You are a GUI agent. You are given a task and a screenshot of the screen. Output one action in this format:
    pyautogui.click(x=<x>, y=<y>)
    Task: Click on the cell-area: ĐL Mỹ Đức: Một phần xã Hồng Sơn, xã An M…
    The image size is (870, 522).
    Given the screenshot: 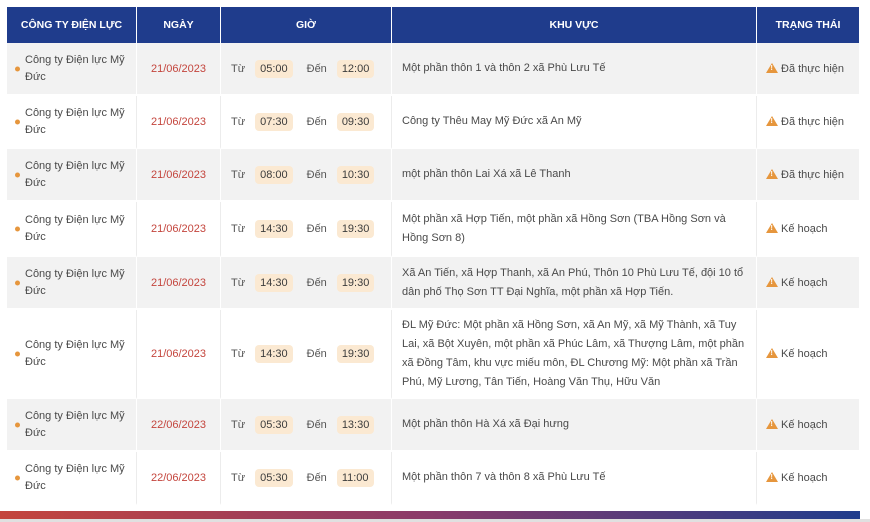 What is the action you would take?
    pyautogui.click(x=574, y=354)
    